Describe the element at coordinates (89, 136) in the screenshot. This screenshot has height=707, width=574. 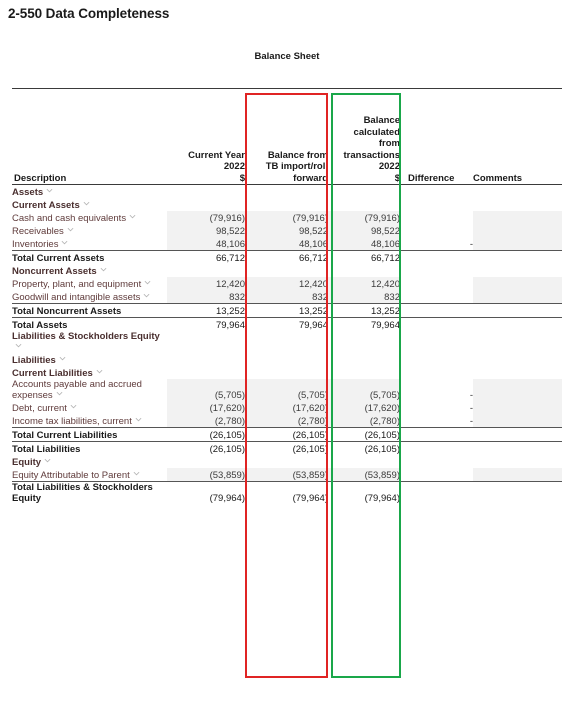
I see `column-header-description: Description` at that location.